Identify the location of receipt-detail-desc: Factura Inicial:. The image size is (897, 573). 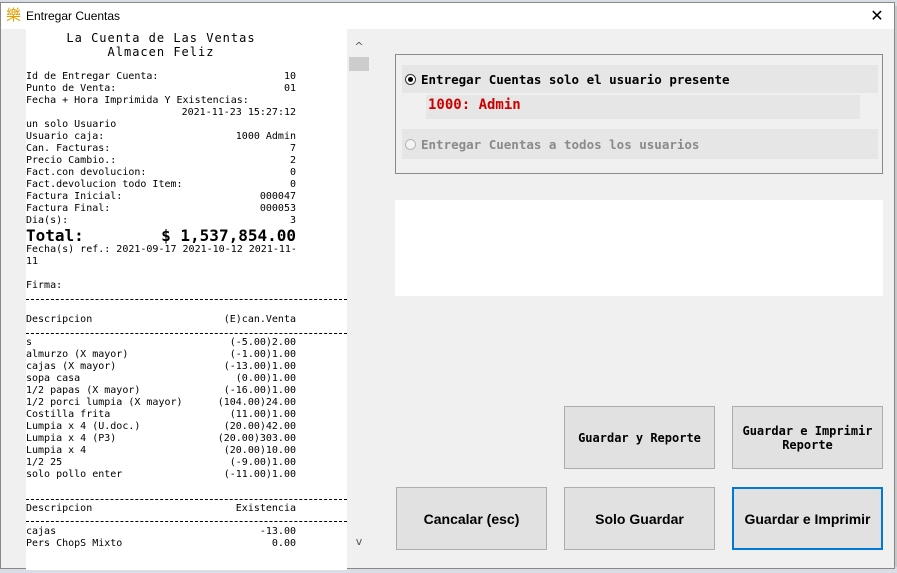
(74, 196).